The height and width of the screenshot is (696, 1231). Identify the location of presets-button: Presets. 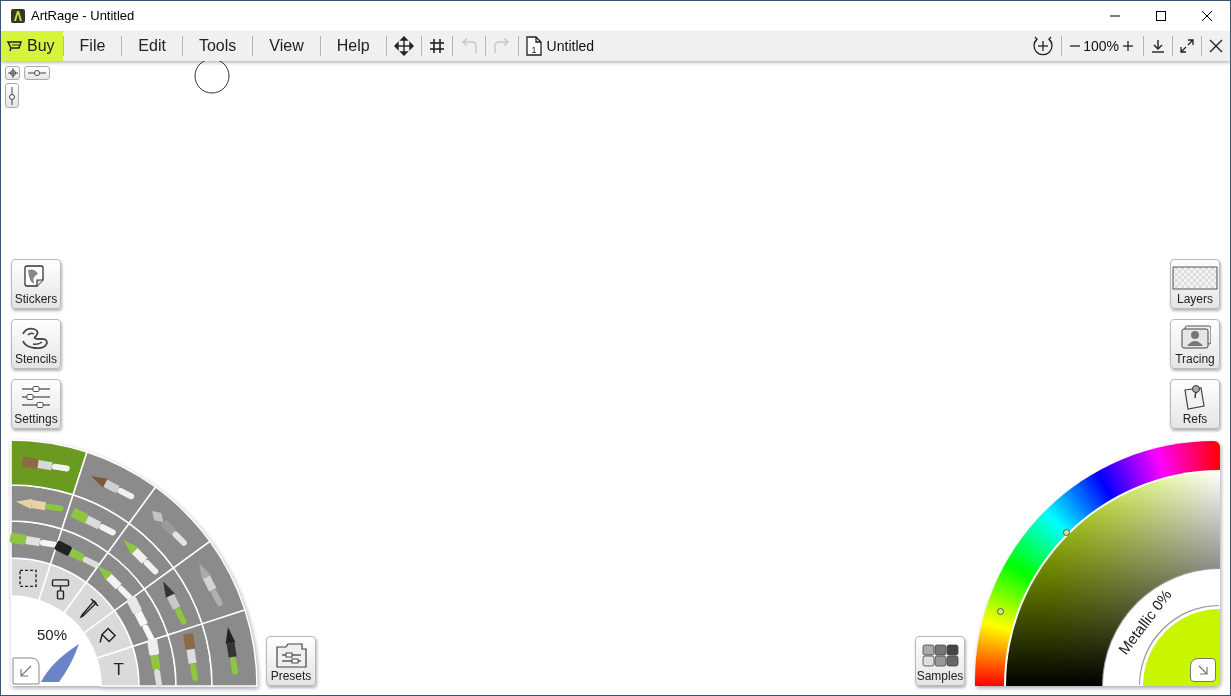
(291, 661).